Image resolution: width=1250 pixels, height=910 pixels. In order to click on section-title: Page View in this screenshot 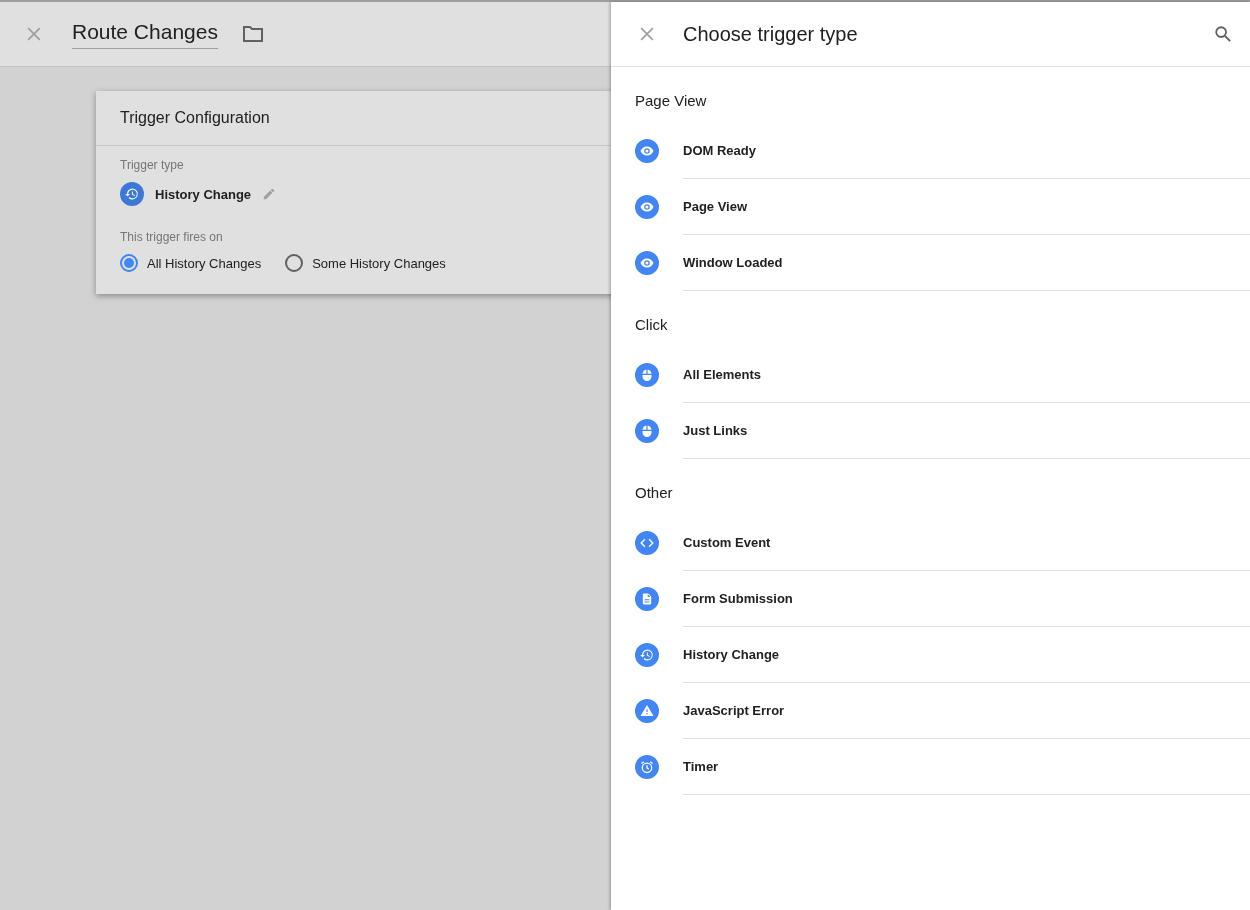, I will do `click(671, 101)`.